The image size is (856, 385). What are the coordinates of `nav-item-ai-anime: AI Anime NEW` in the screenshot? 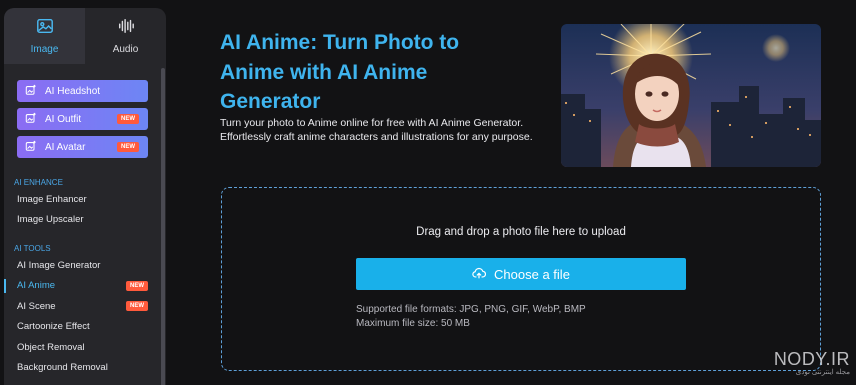 It's located at (85, 286).